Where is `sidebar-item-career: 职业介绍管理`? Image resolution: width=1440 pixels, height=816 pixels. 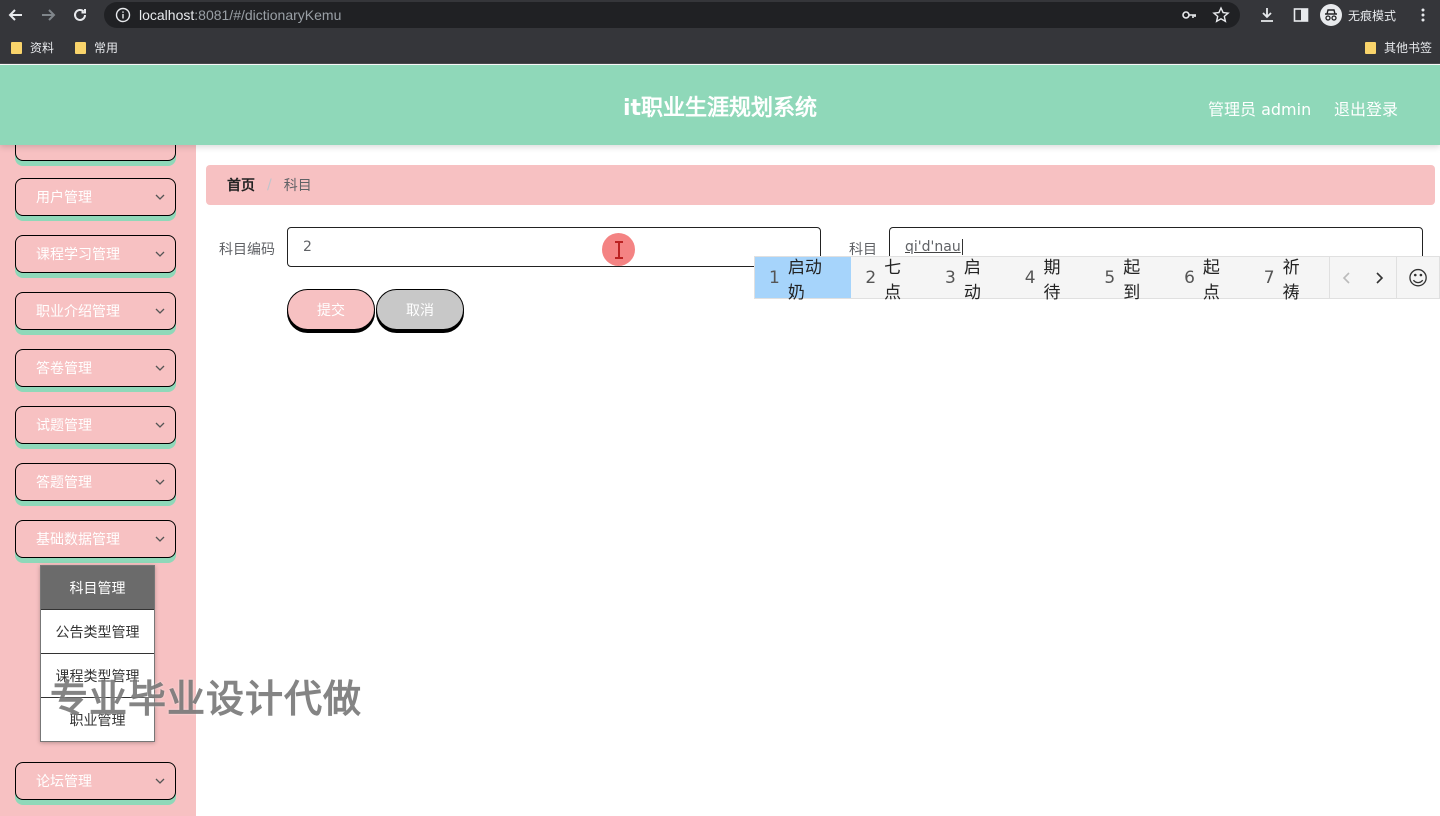 sidebar-item-career: 职业介绍管理 is located at coordinates (95, 311).